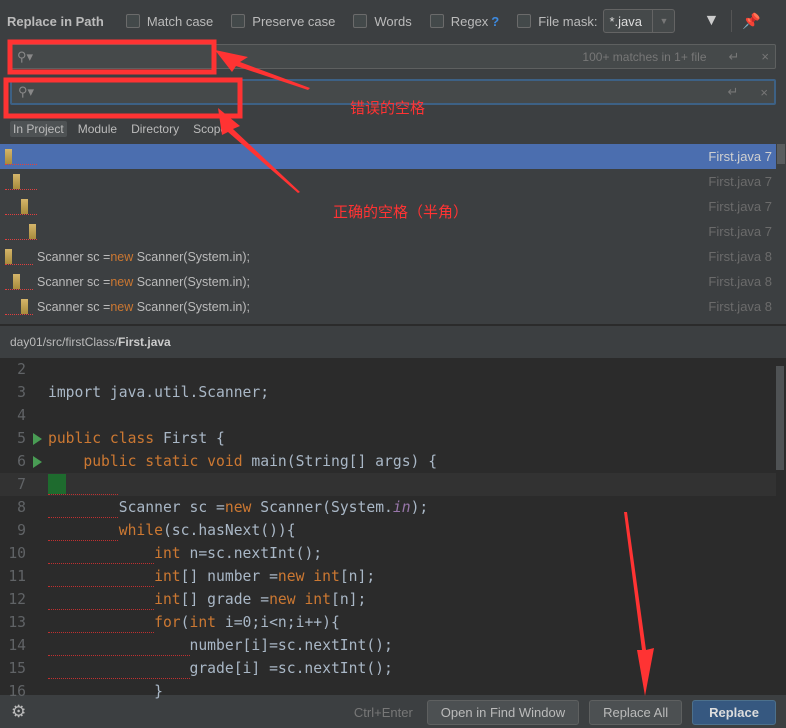  Describe the element at coordinates (401, 212) in the screenshot. I see `annotation-correct-space: 正确的空格（半角）` at that location.